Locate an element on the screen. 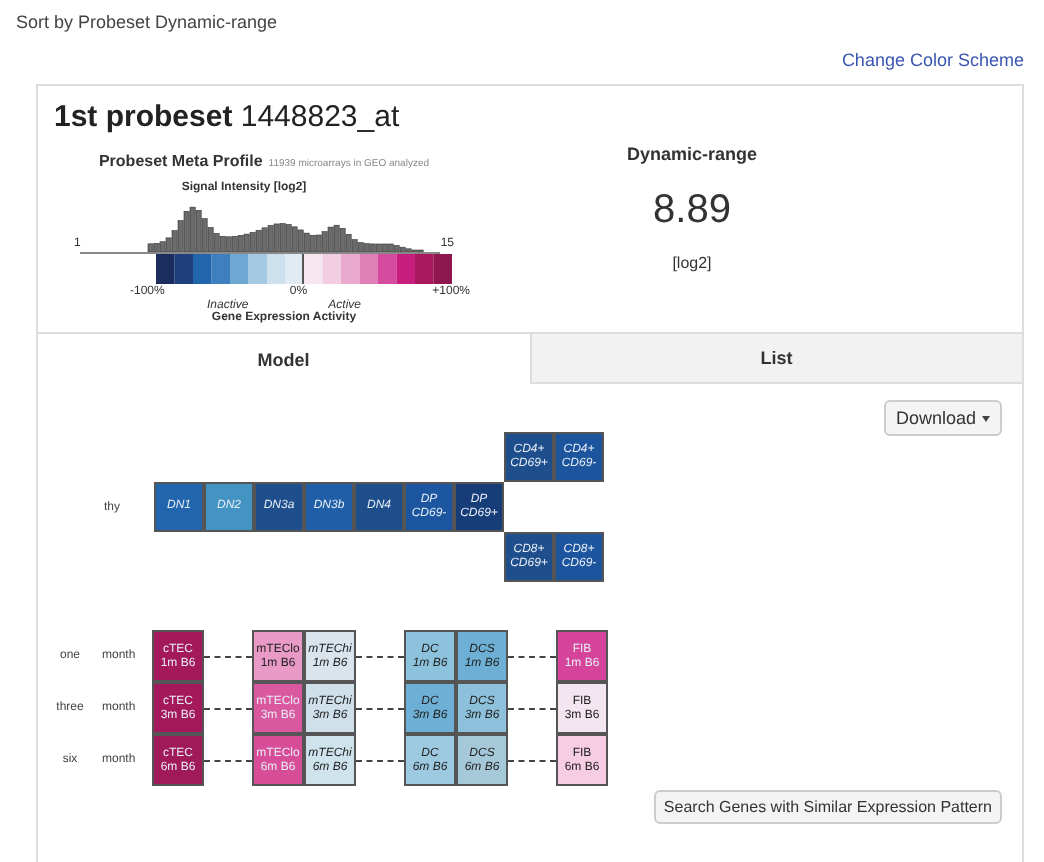 The image size is (1044, 862). change-color-link: Change Color Scheme is located at coordinates (932, 60).